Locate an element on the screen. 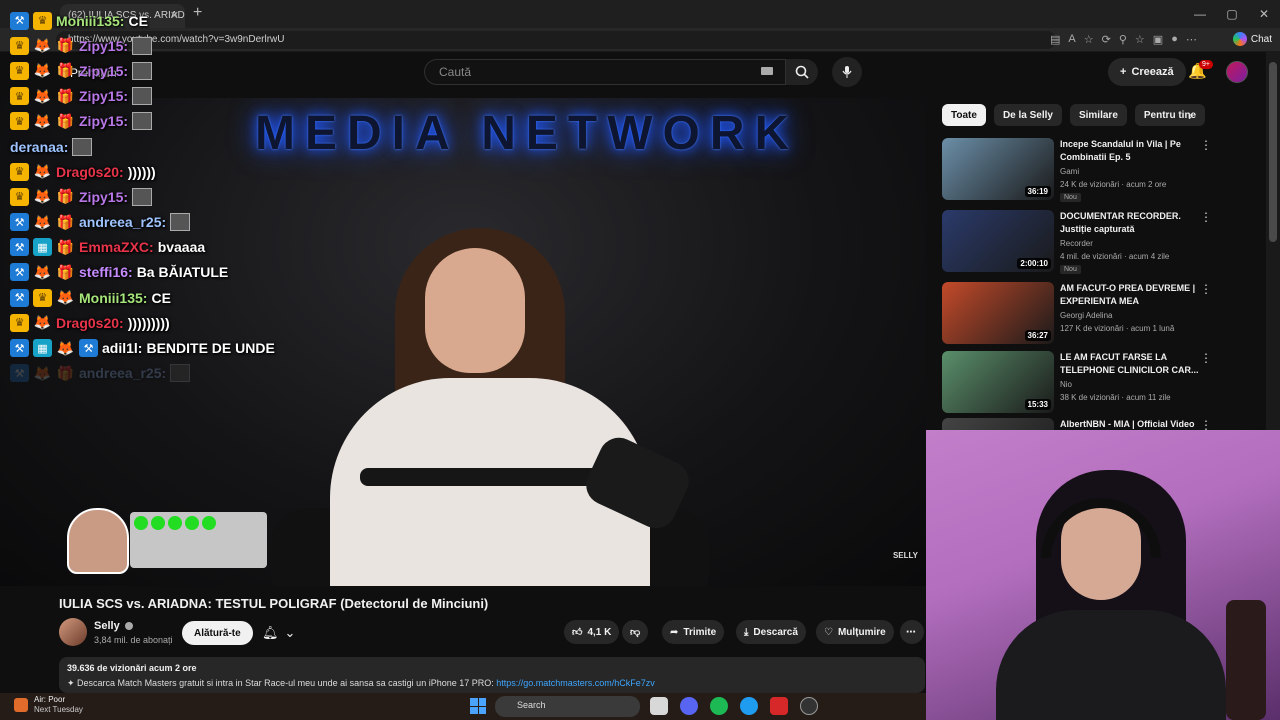 This screenshot has height=720, width=1280. close-window-icon: ✕ is located at coordinates (1264, 14).